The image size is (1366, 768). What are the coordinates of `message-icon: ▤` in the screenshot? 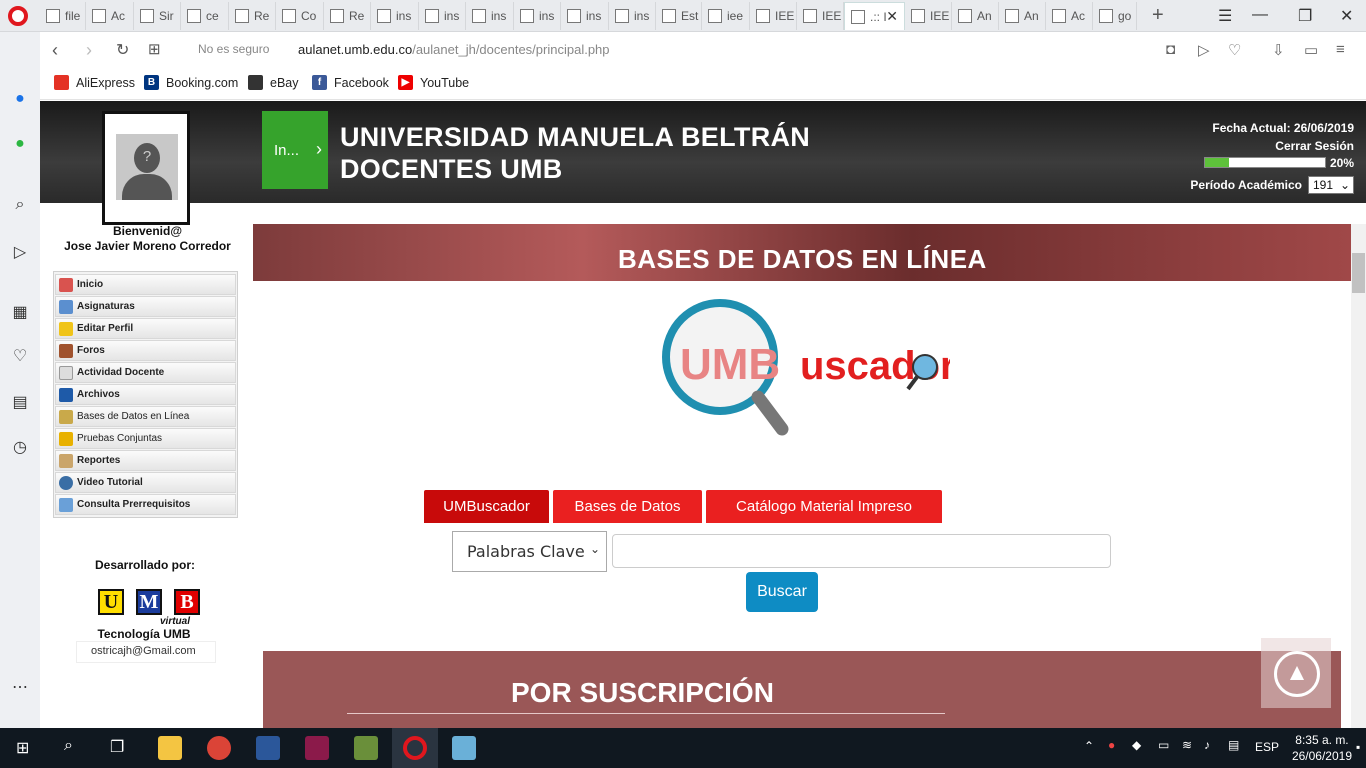 It's located at (1233, 745).